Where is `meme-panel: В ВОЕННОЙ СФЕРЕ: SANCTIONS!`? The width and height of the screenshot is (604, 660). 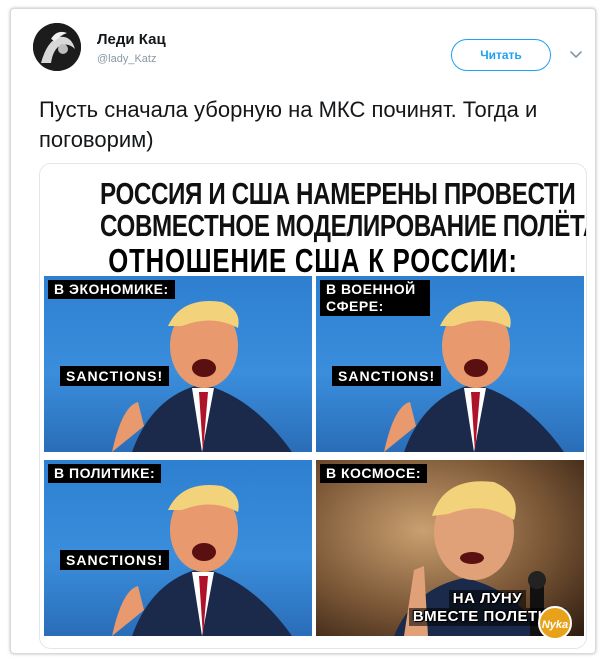 meme-panel: В ВОЕННОЙ СФЕРЕ: SANCTIONS! is located at coordinates (450, 364).